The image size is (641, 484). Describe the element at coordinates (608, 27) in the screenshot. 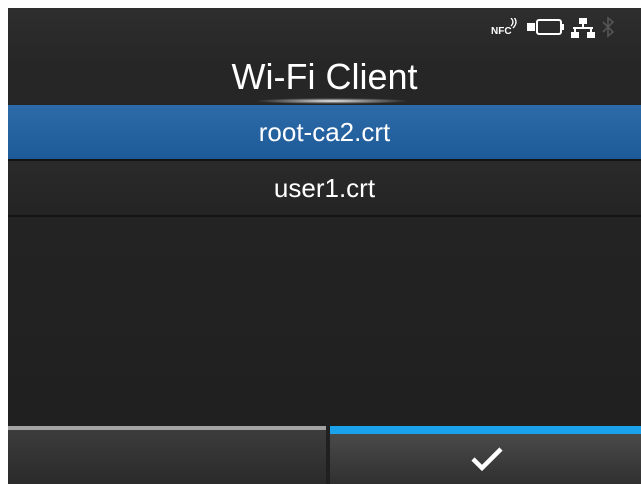

I see `bluetooth-icon` at that location.